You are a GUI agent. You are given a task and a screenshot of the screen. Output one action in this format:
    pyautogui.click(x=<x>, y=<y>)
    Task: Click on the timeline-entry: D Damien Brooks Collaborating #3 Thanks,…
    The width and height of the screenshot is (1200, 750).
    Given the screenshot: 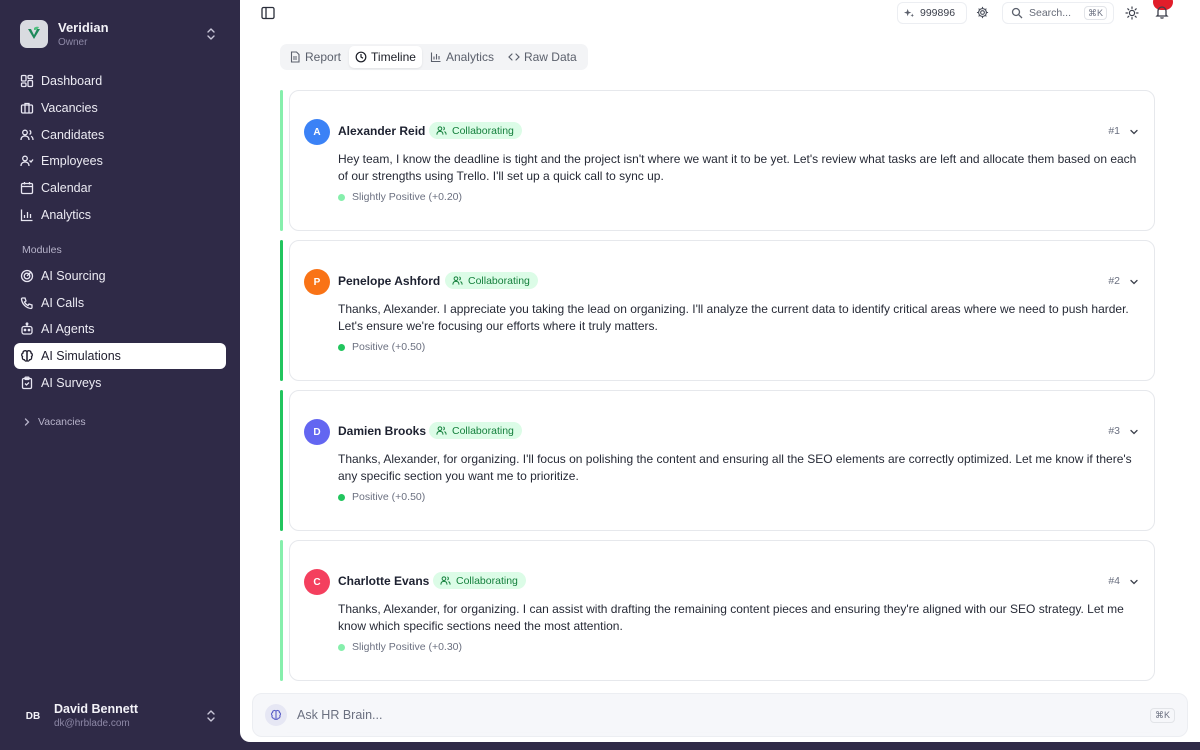 What is the action you would take?
    pyautogui.click(x=717, y=460)
    